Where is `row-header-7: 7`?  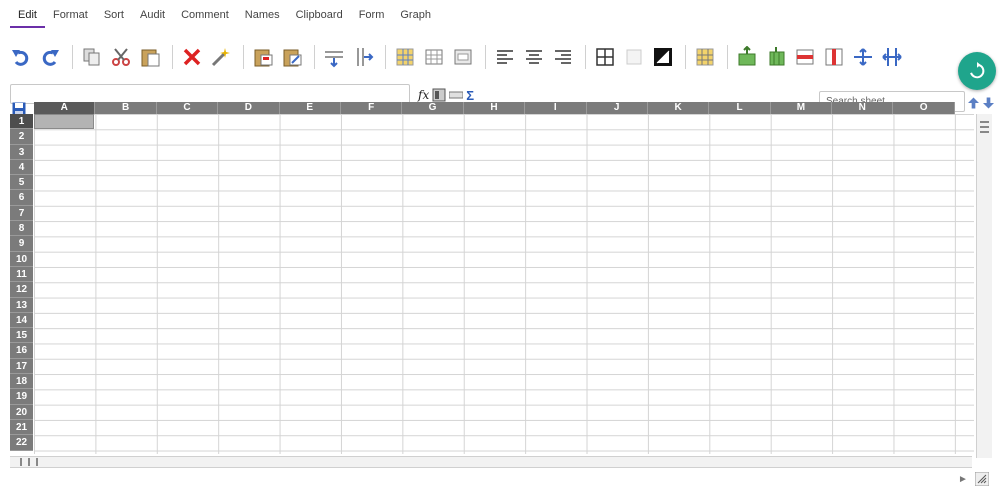 row-header-7: 7 is located at coordinates (21, 213).